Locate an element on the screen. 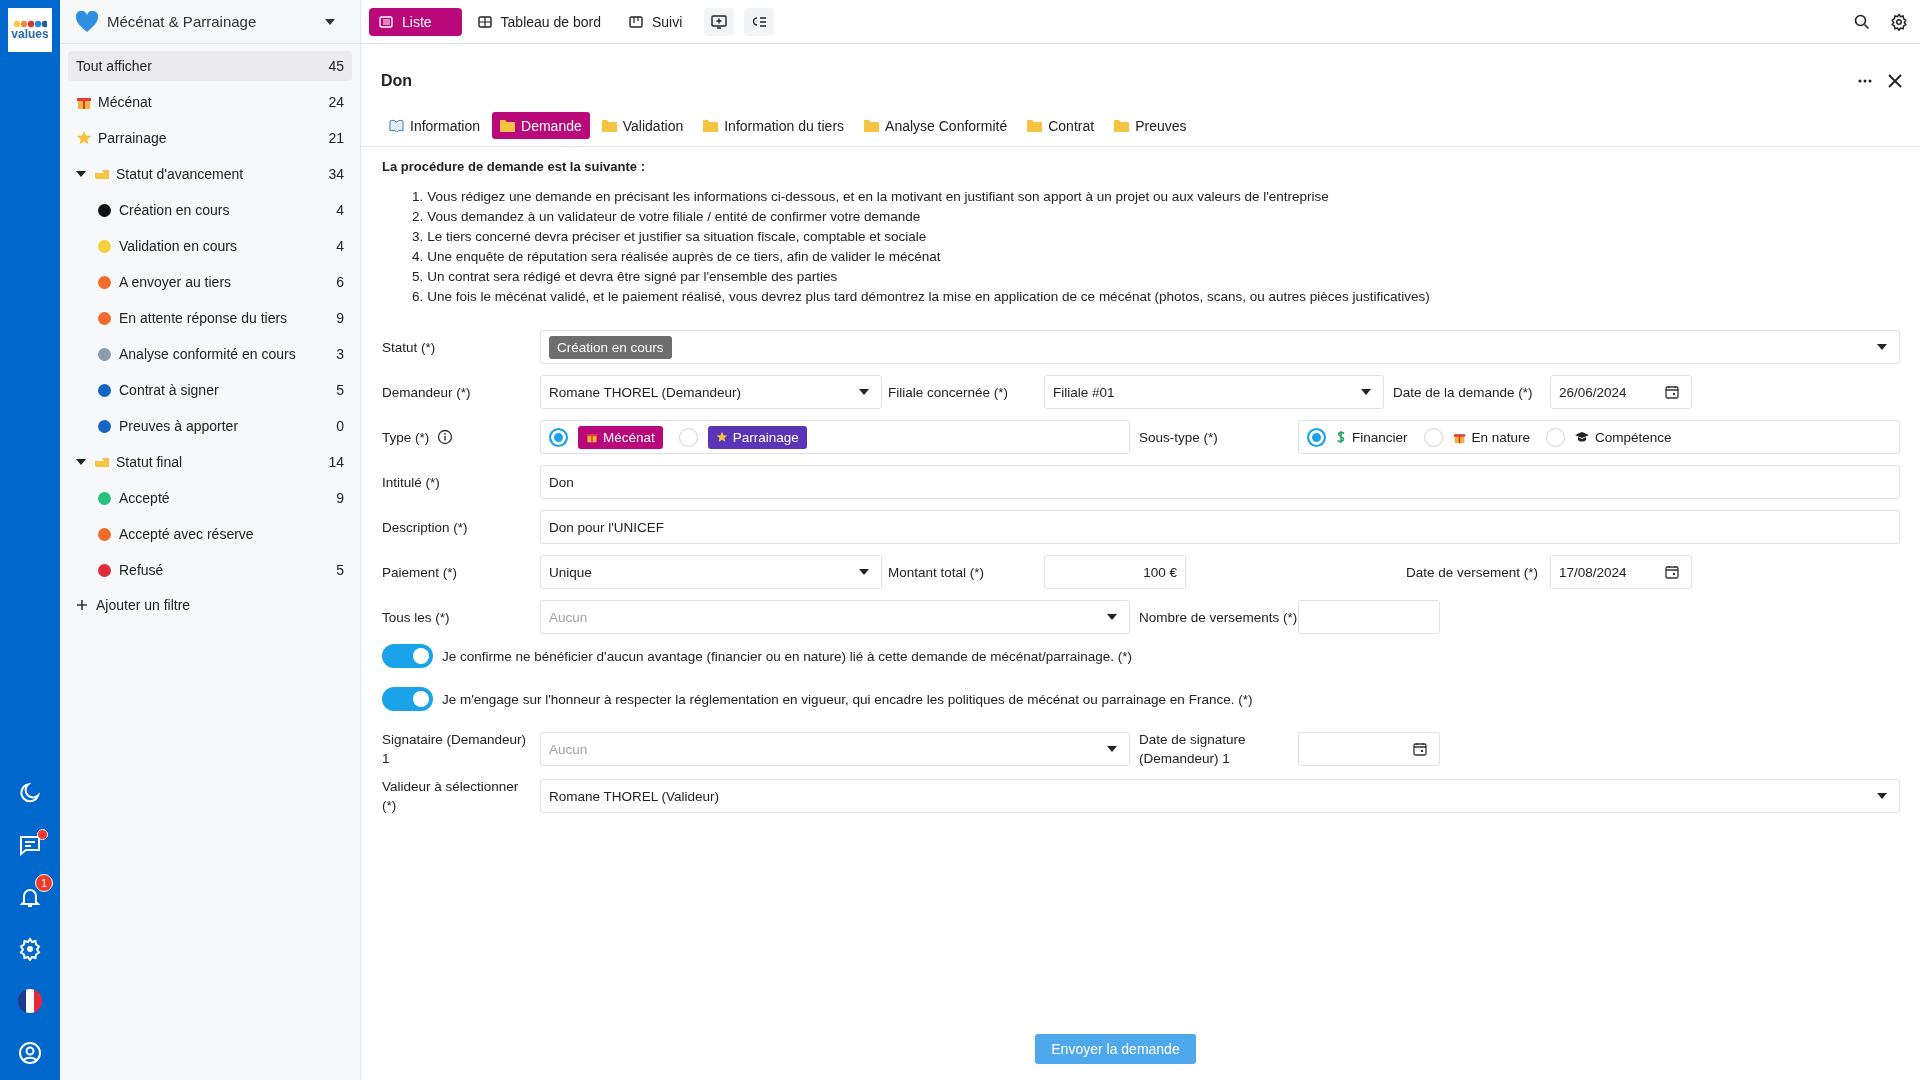  module-selector: Mécénat & Parrainage is located at coordinates (210, 22).